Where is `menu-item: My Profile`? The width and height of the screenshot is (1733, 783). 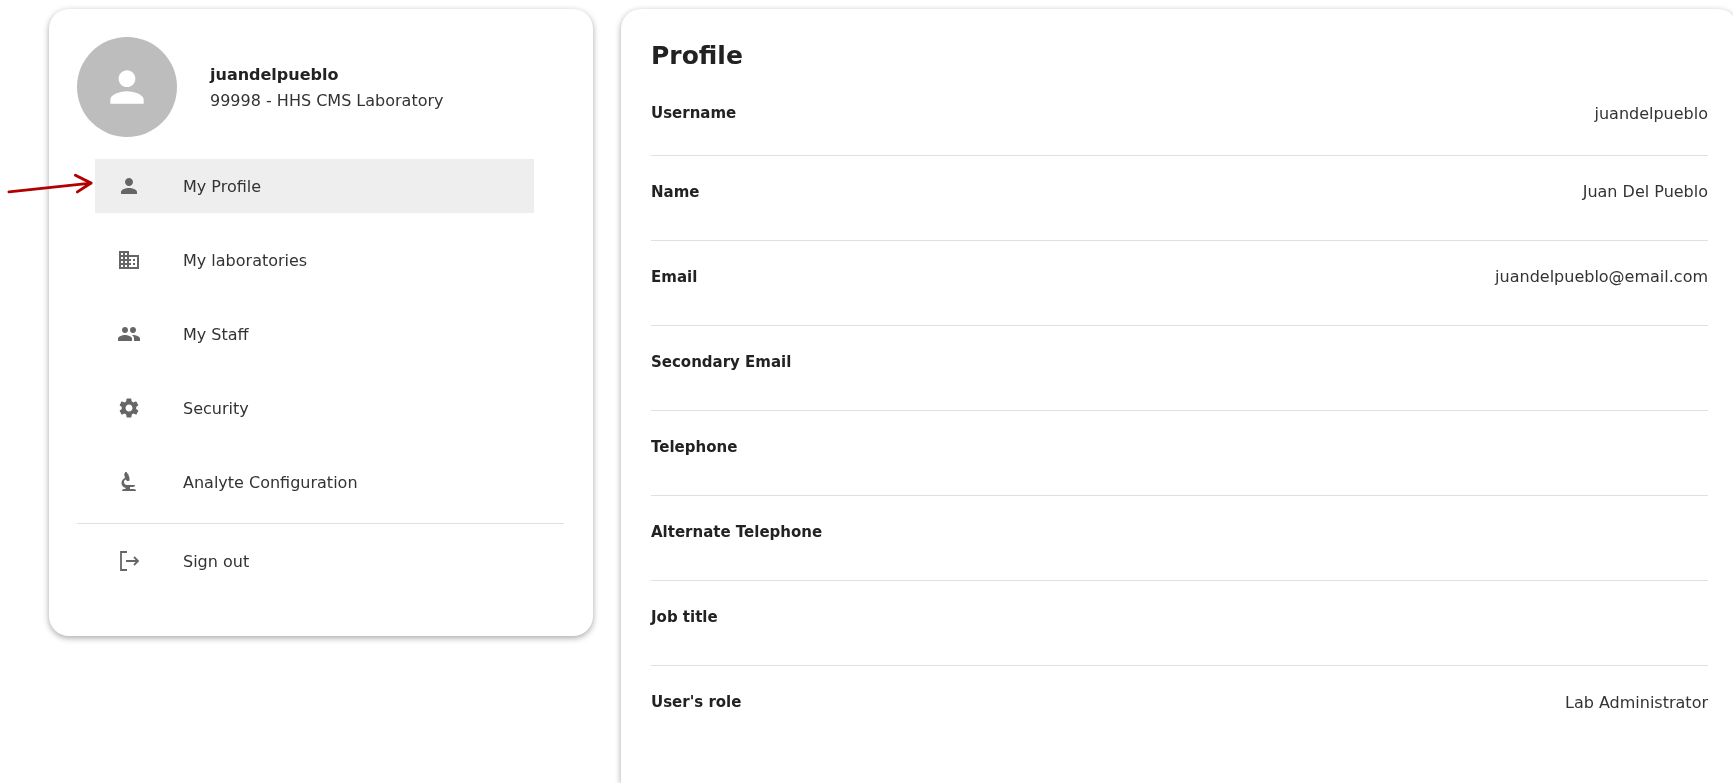
menu-item: My Profile is located at coordinates (314, 186).